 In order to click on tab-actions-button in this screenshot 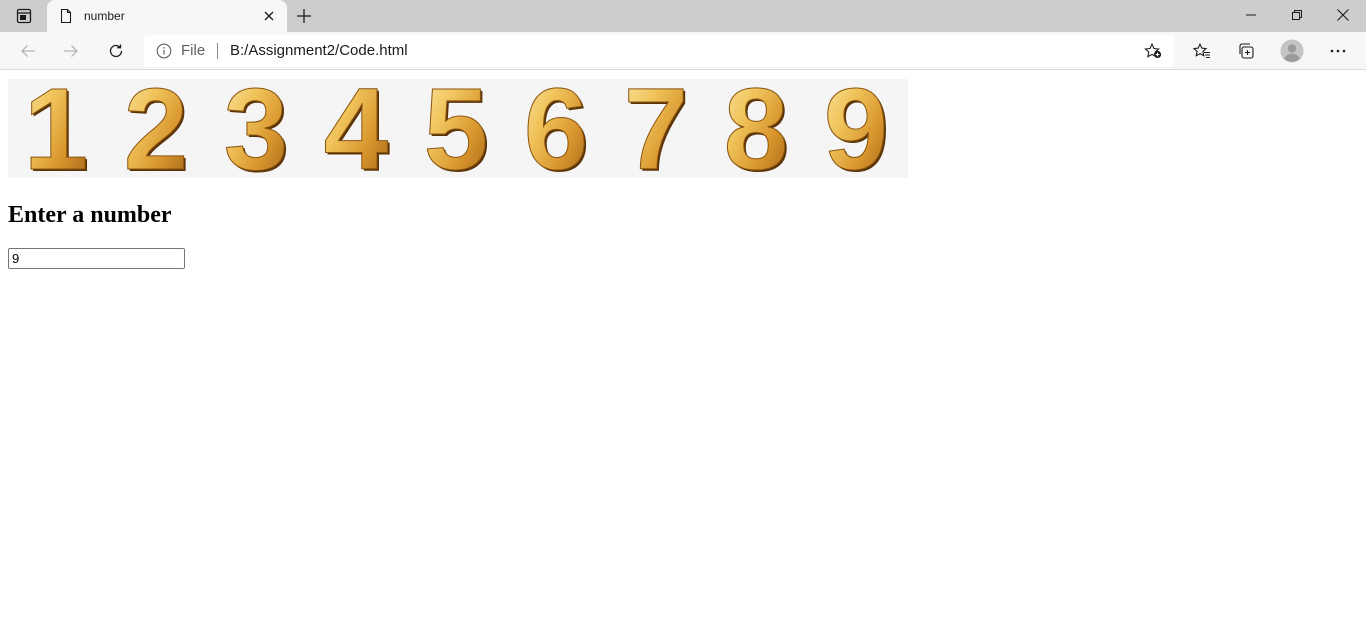, I will do `click(24, 16)`.